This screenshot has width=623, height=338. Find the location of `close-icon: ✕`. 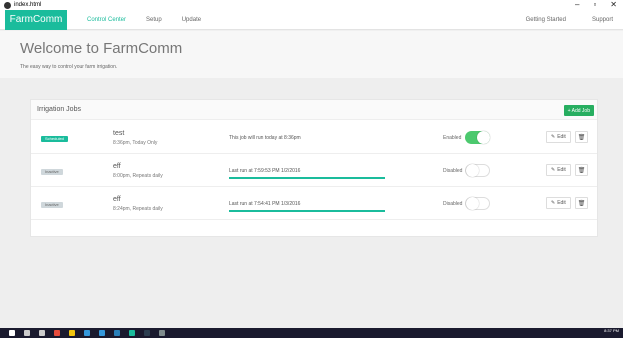

close-icon: ✕ is located at coordinates (613, 5).